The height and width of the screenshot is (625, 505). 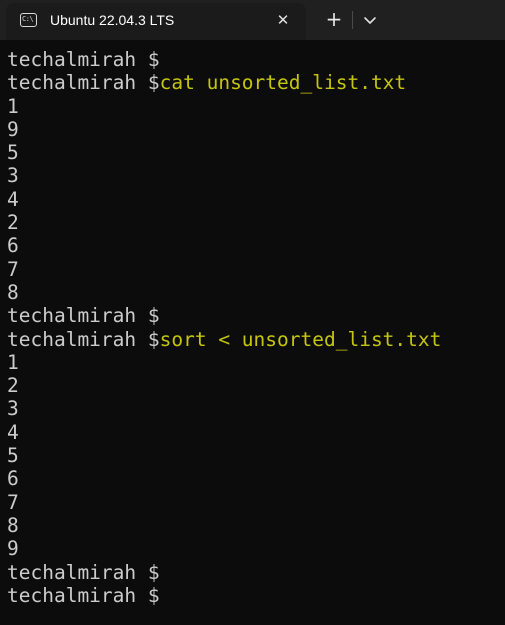 I want to click on terminal-icon: C:\, so click(x=28, y=20).